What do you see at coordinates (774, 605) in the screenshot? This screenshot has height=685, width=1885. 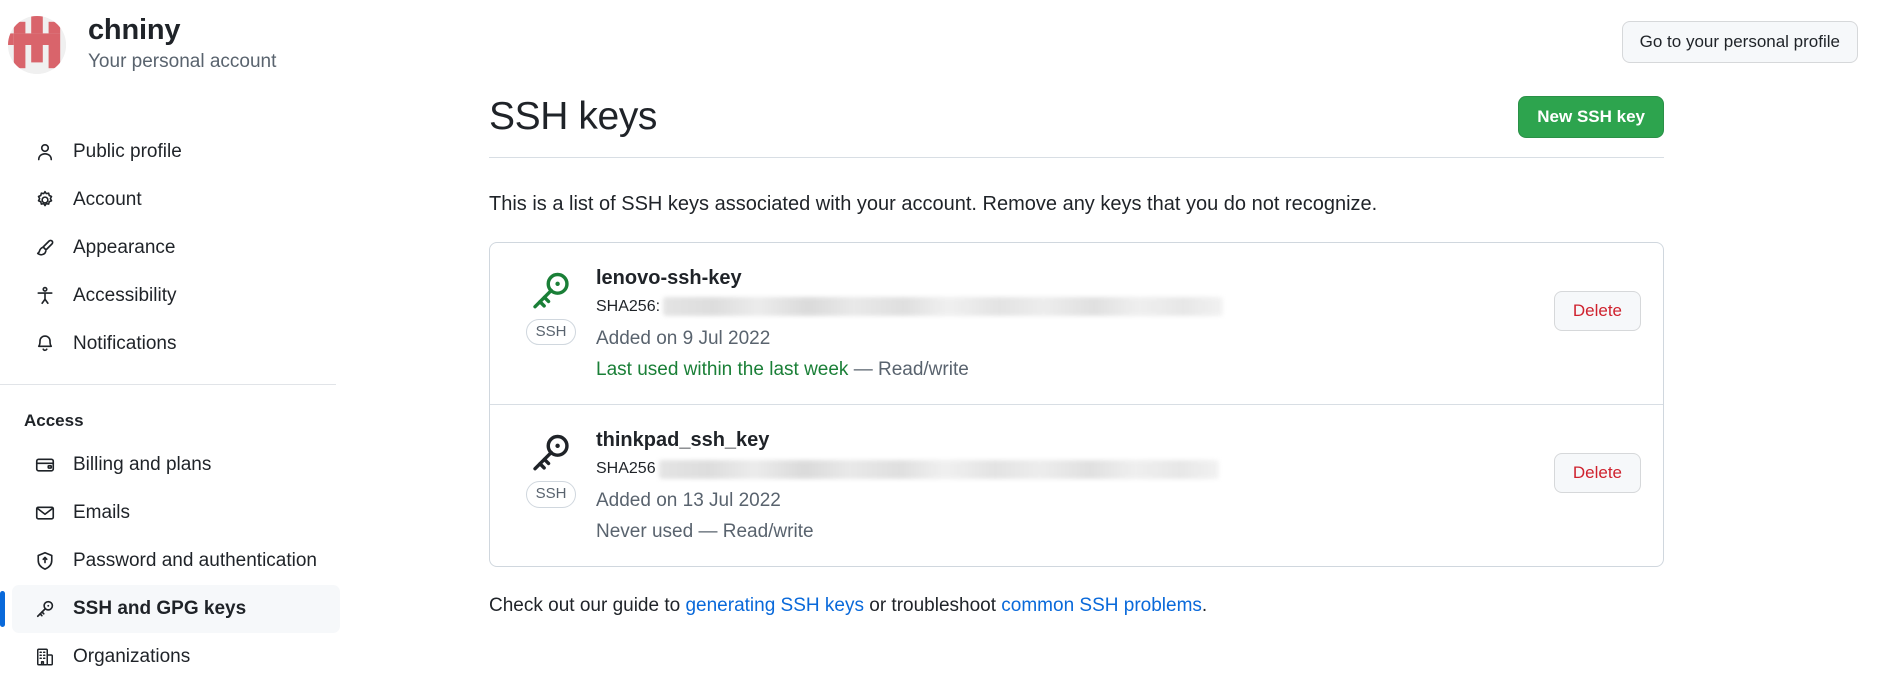 I see `generating-ssh-keys-link: generating SSH keys` at bounding box center [774, 605].